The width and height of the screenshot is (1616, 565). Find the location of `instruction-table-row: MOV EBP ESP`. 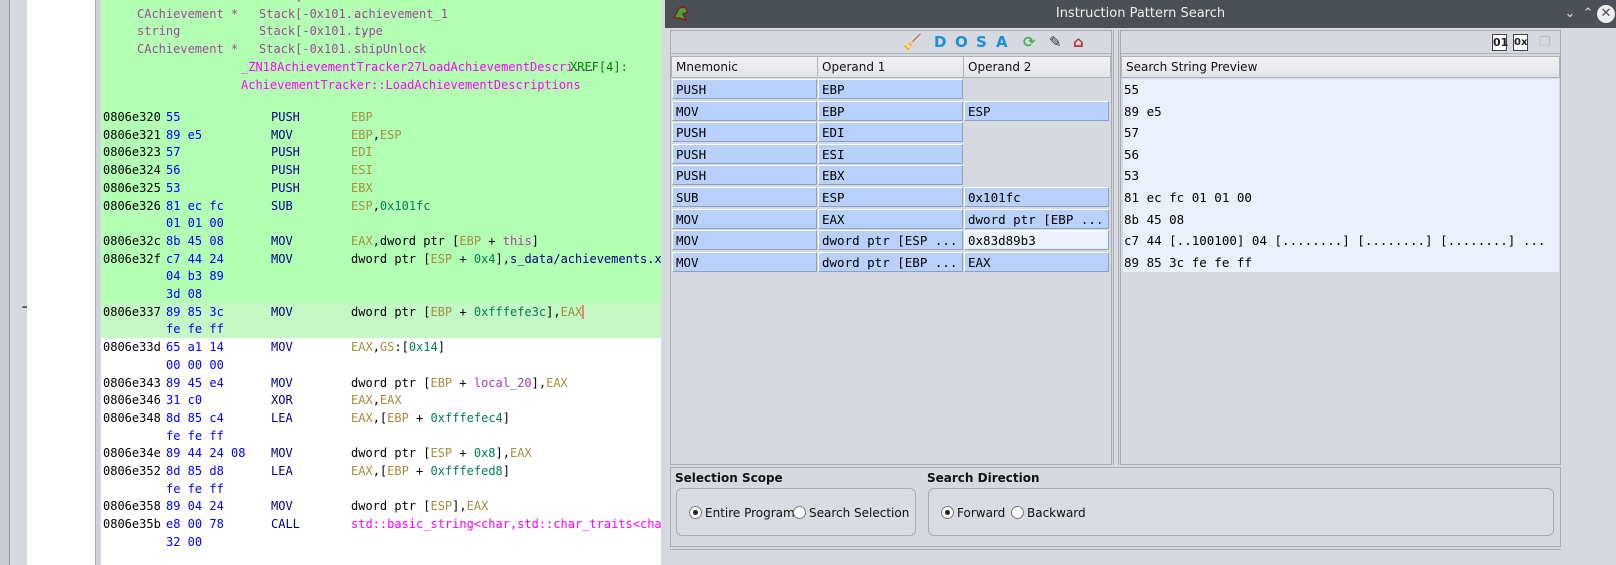

instruction-table-row: MOV EBP ESP is located at coordinates (891, 111).